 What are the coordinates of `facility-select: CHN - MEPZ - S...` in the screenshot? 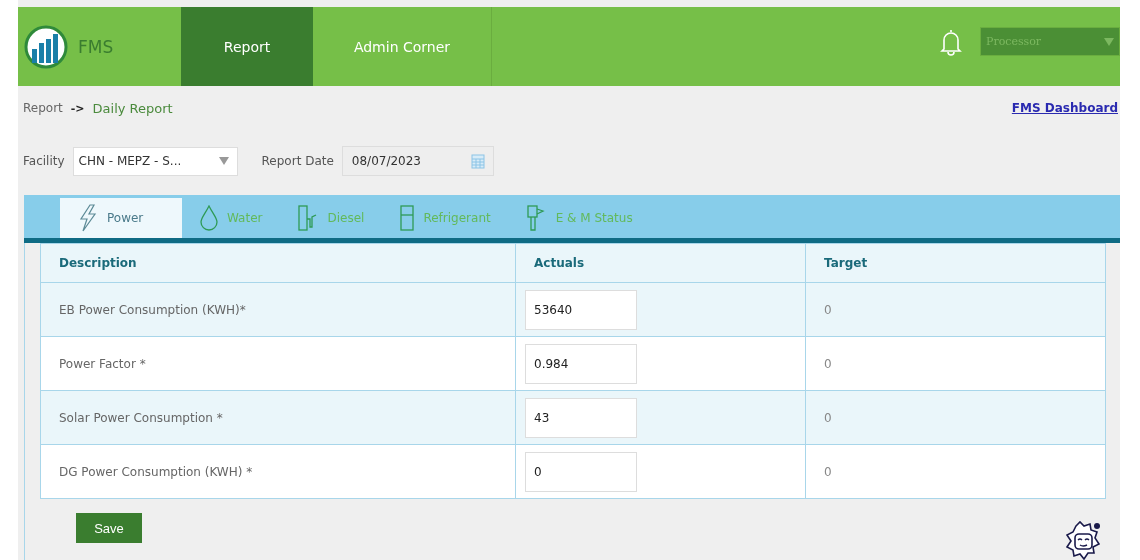 It's located at (155, 161).